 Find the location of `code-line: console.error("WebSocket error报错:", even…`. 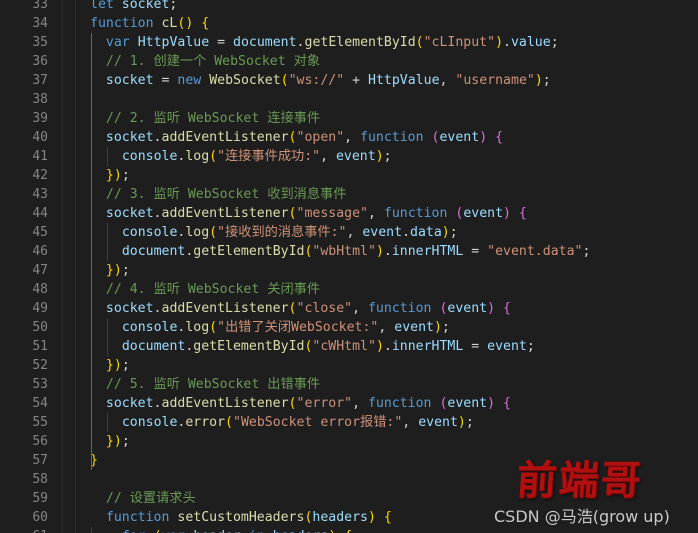

code-line: console.error("WebSocket error报错:", even… is located at coordinates (282, 422).